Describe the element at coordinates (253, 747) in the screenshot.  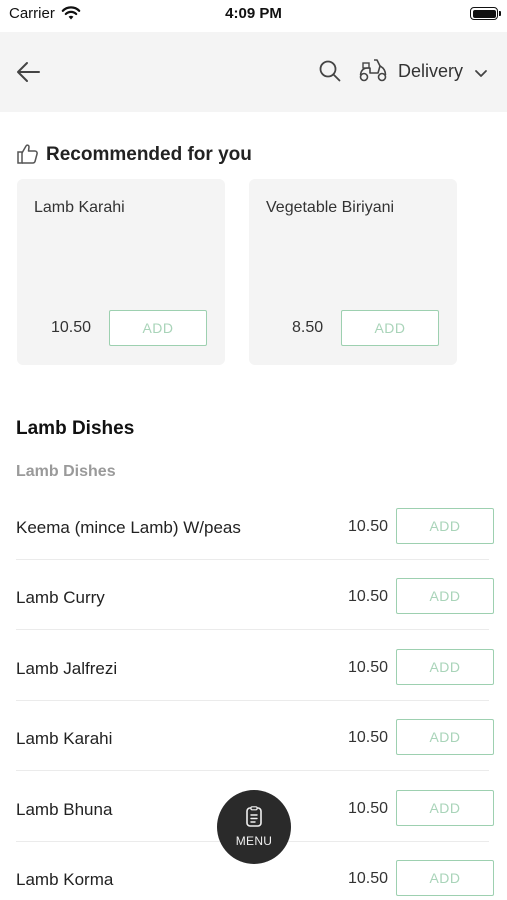
I see `menu-item-row: Lamb Karahi 10.50 ADD` at that location.